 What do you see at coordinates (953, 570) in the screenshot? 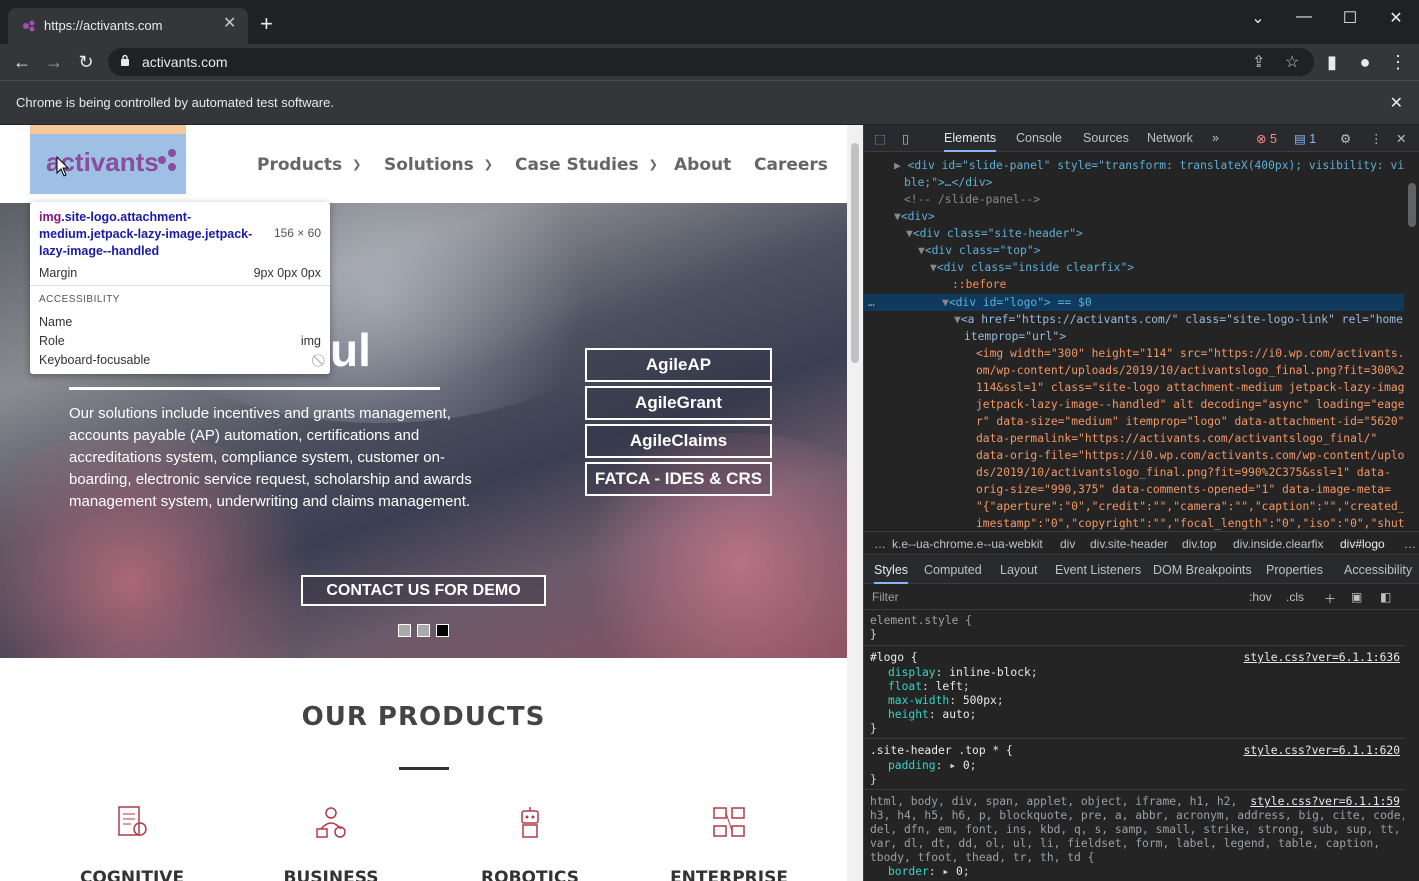
I see `tab-computed: Computed` at bounding box center [953, 570].